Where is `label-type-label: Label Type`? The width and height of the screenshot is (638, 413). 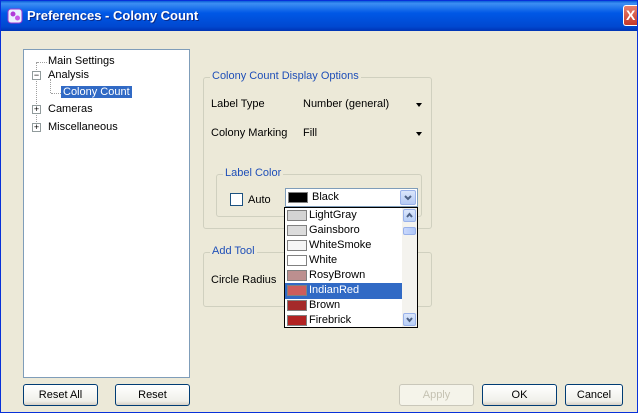
label-type-label: Label Type is located at coordinates (238, 104).